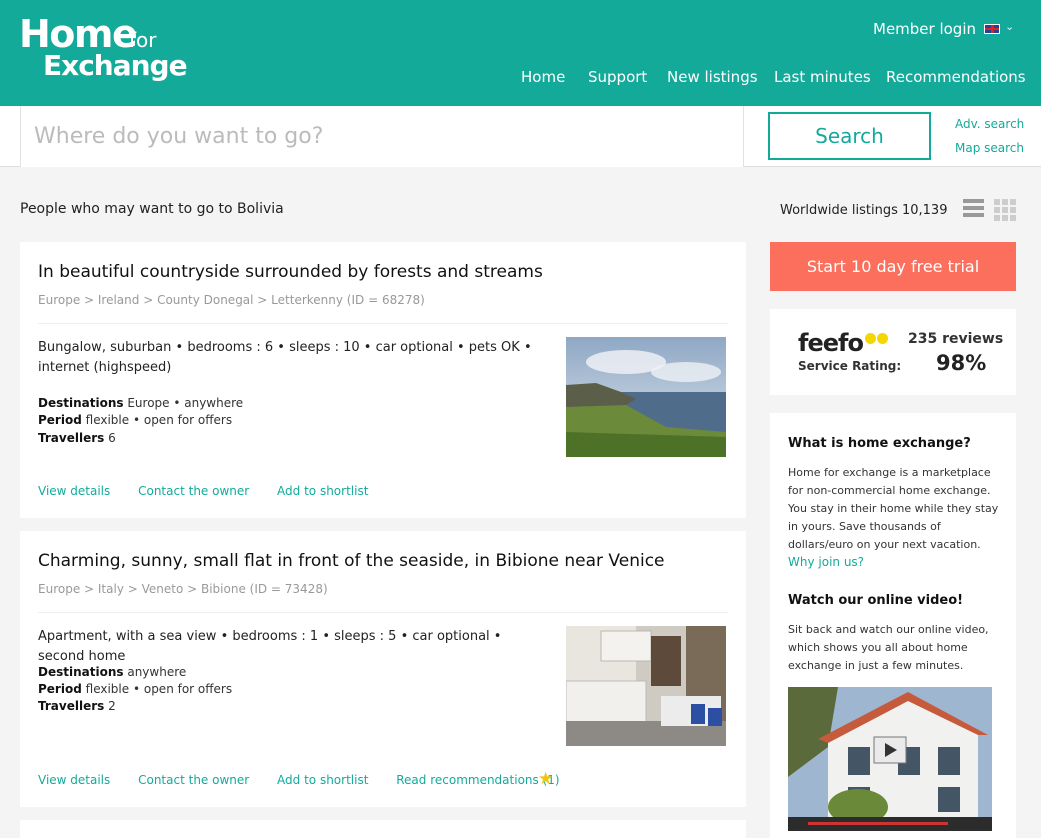 Image resolution: width=1041 pixels, height=838 pixels. I want to click on feefo-eyes-icon, so click(877, 338).